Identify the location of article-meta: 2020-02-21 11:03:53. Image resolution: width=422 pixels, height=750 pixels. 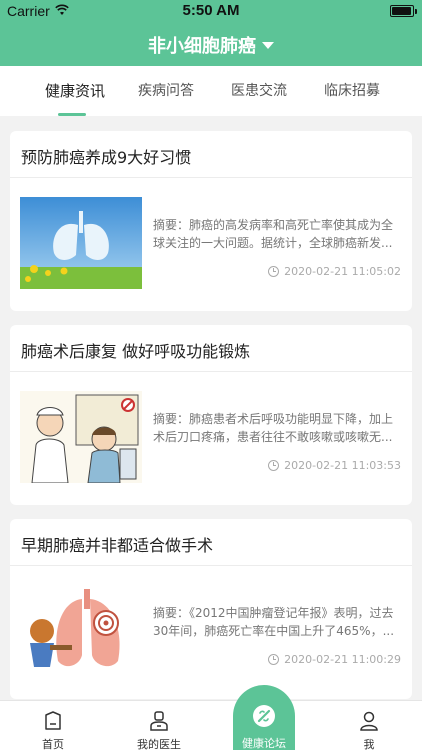
(334, 465).